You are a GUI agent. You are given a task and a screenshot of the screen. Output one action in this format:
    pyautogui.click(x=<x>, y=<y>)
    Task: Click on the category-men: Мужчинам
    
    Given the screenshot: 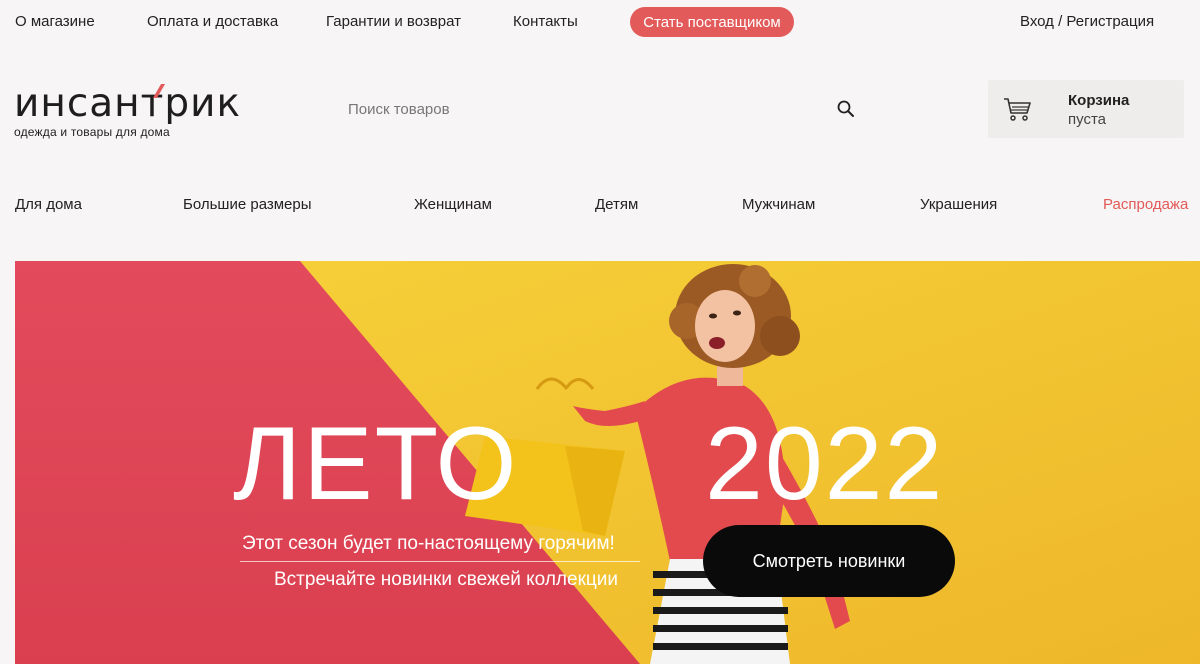 What is the action you would take?
    pyautogui.click(x=778, y=204)
    